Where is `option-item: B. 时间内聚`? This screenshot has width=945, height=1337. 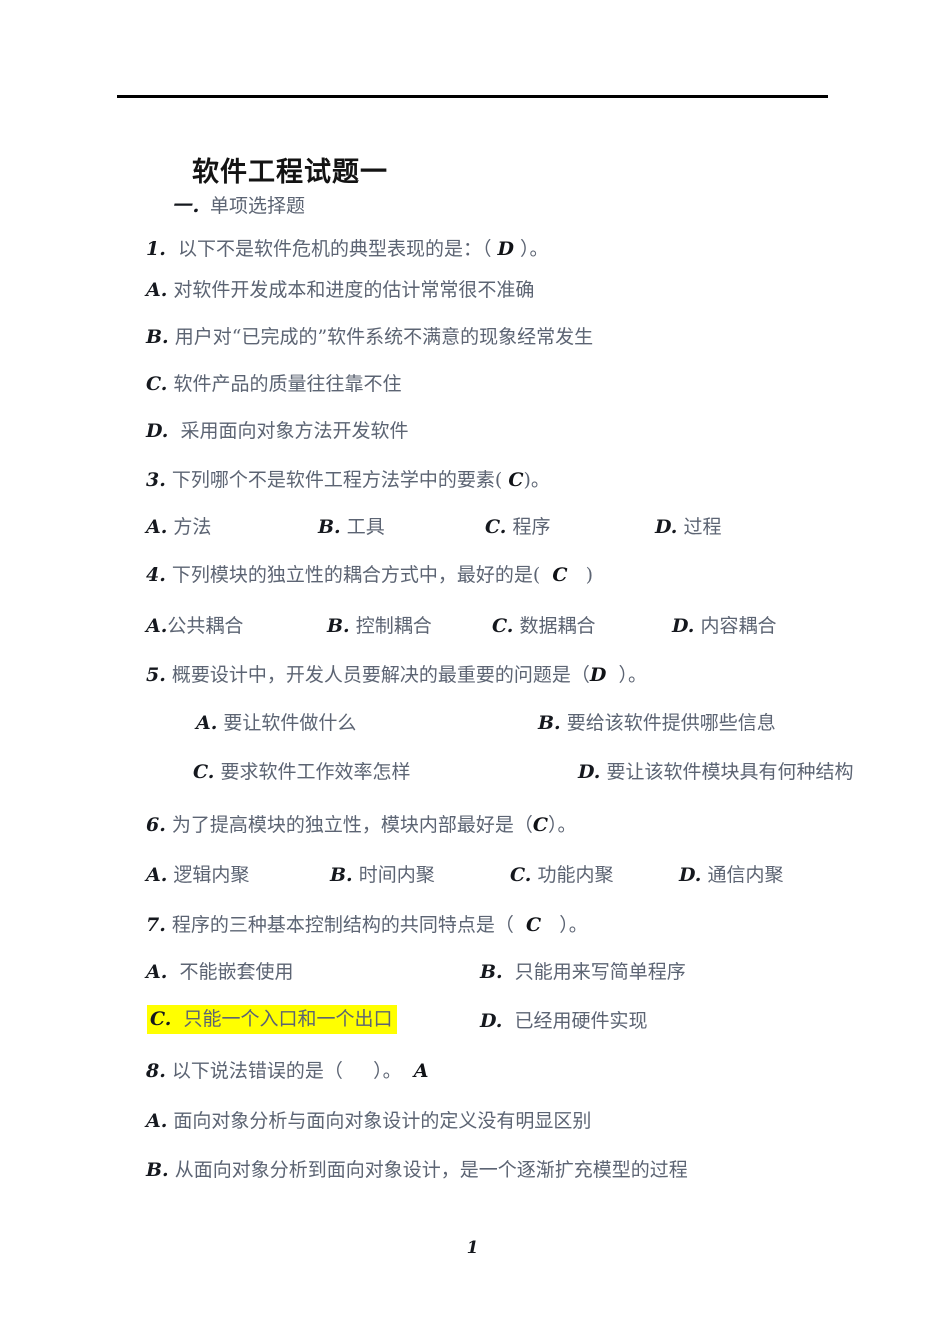 option-item: B. 时间内聚 is located at coordinates (382, 875).